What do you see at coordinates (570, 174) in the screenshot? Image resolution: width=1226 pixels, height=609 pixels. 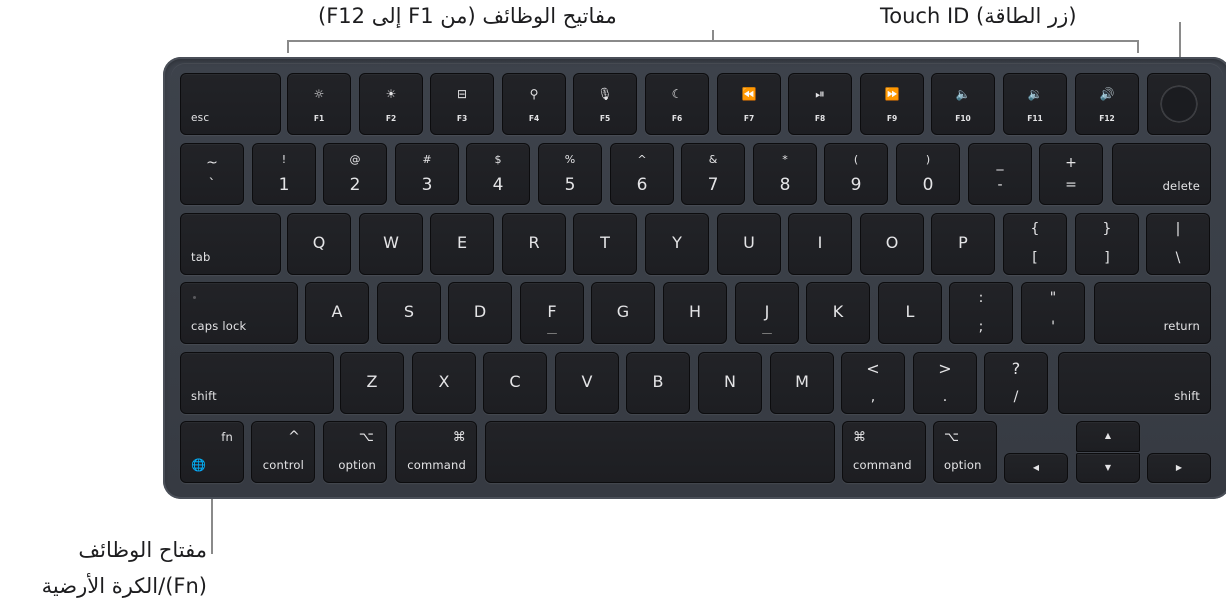 I see `key-5: % 5` at bounding box center [570, 174].